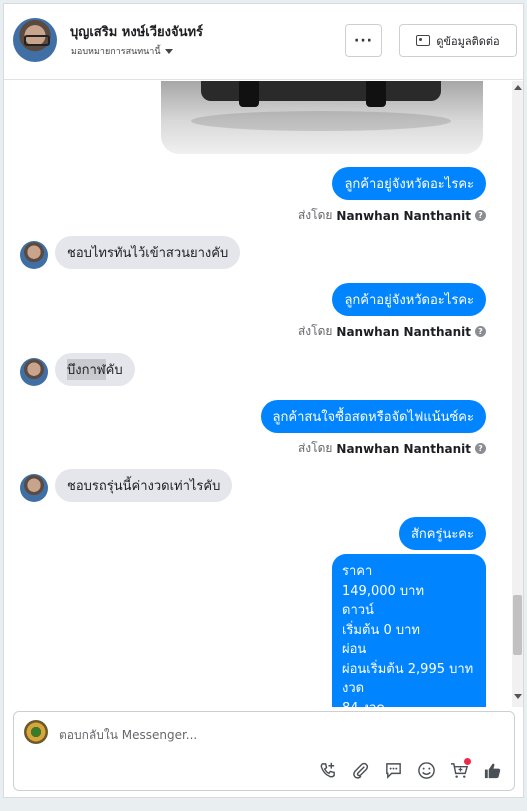 The image size is (527, 811). Describe the element at coordinates (168, 51) in the screenshot. I see `caret-down-icon` at that location.